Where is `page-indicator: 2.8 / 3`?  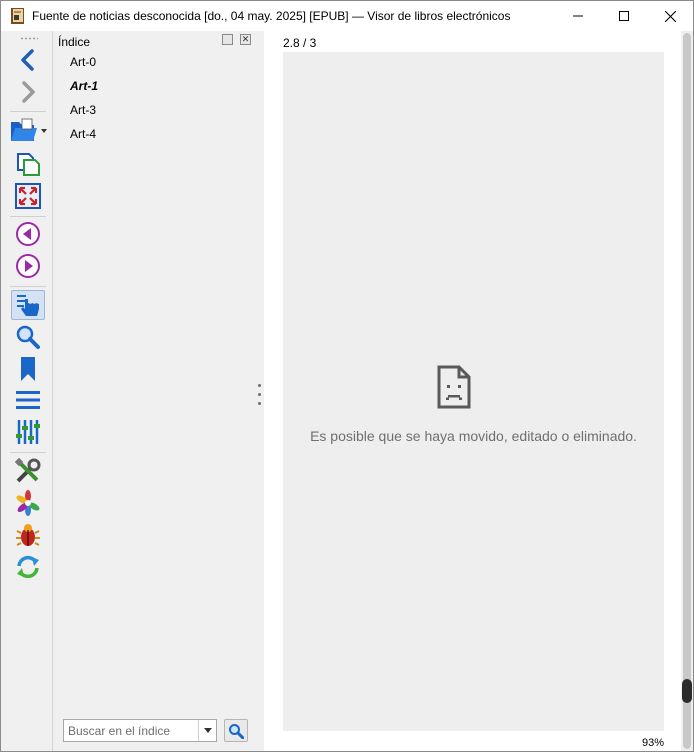
page-indicator: 2.8 / 3 is located at coordinates (300, 43).